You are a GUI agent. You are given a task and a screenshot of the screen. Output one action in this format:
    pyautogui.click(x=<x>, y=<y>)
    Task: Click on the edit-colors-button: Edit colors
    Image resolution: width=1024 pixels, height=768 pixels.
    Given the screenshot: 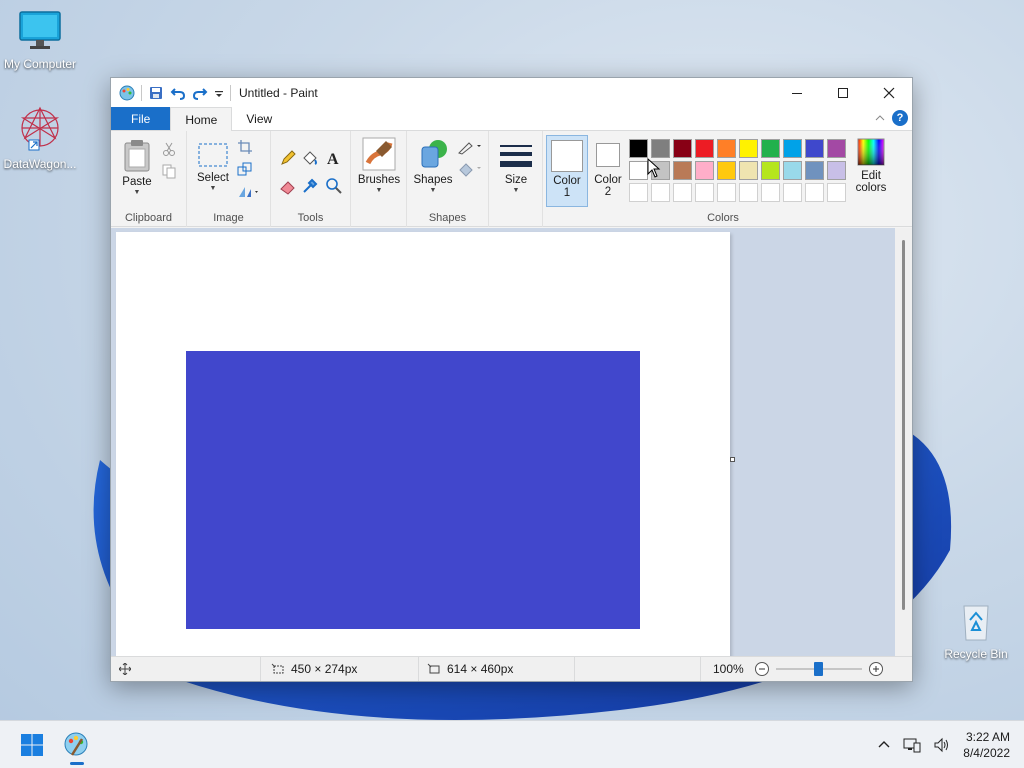 What is the action you would take?
    pyautogui.click(x=871, y=165)
    